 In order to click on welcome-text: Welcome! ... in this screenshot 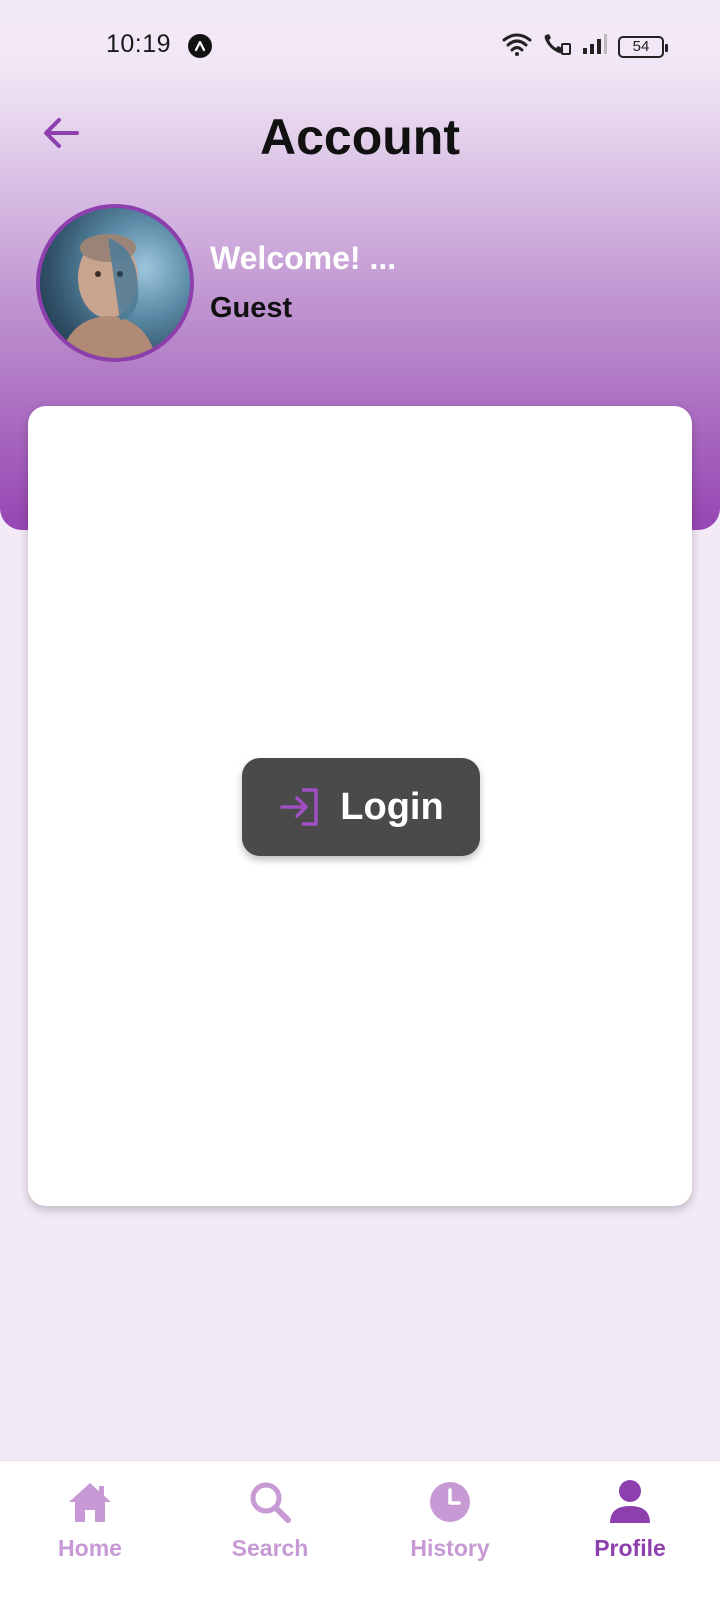, I will do `click(303, 258)`.